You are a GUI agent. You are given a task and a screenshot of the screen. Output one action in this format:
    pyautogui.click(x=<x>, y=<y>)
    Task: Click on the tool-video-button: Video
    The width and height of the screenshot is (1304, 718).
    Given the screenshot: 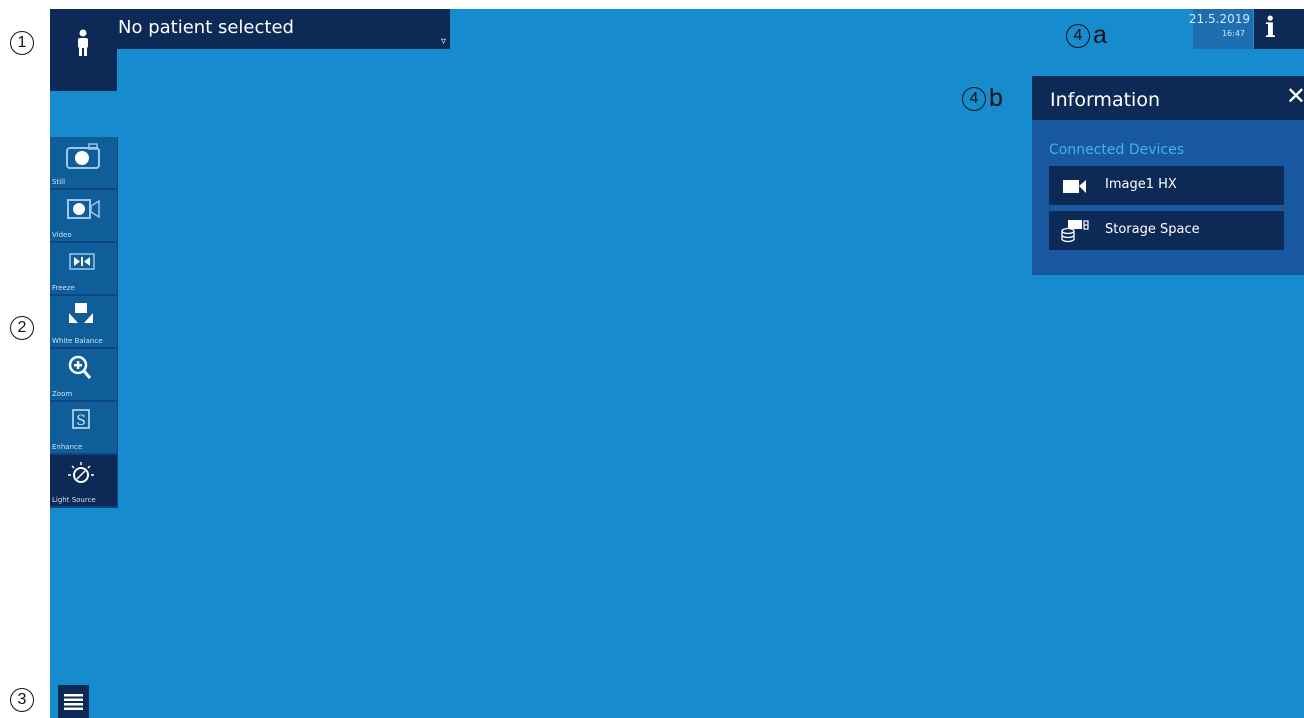 What is the action you would take?
    pyautogui.click(x=84, y=216)
    